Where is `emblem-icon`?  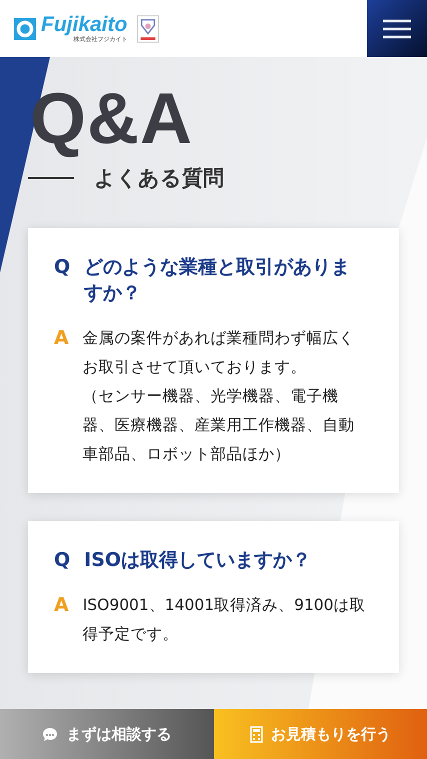 emblem-icon is located at coordinates (148, 28).